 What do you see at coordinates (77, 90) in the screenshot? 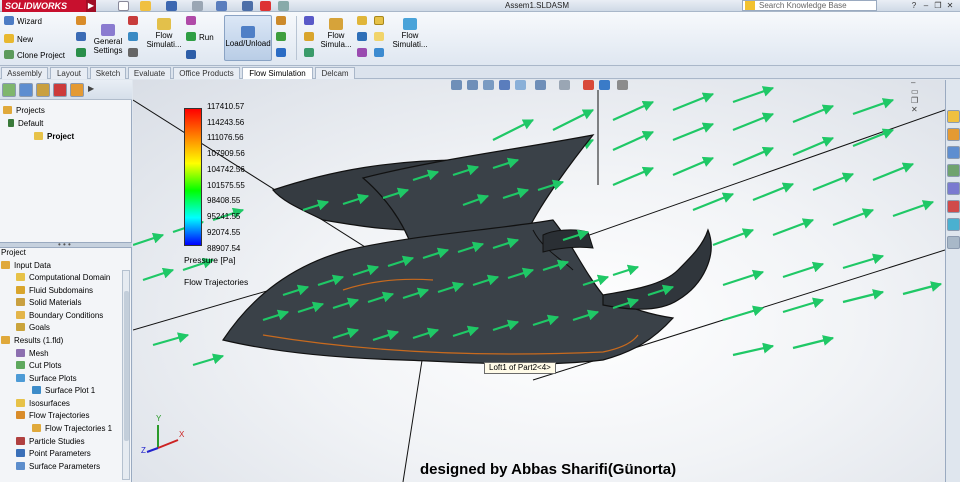
I see `flow-analysis-tab-icon` at bounding box center [77, 90].